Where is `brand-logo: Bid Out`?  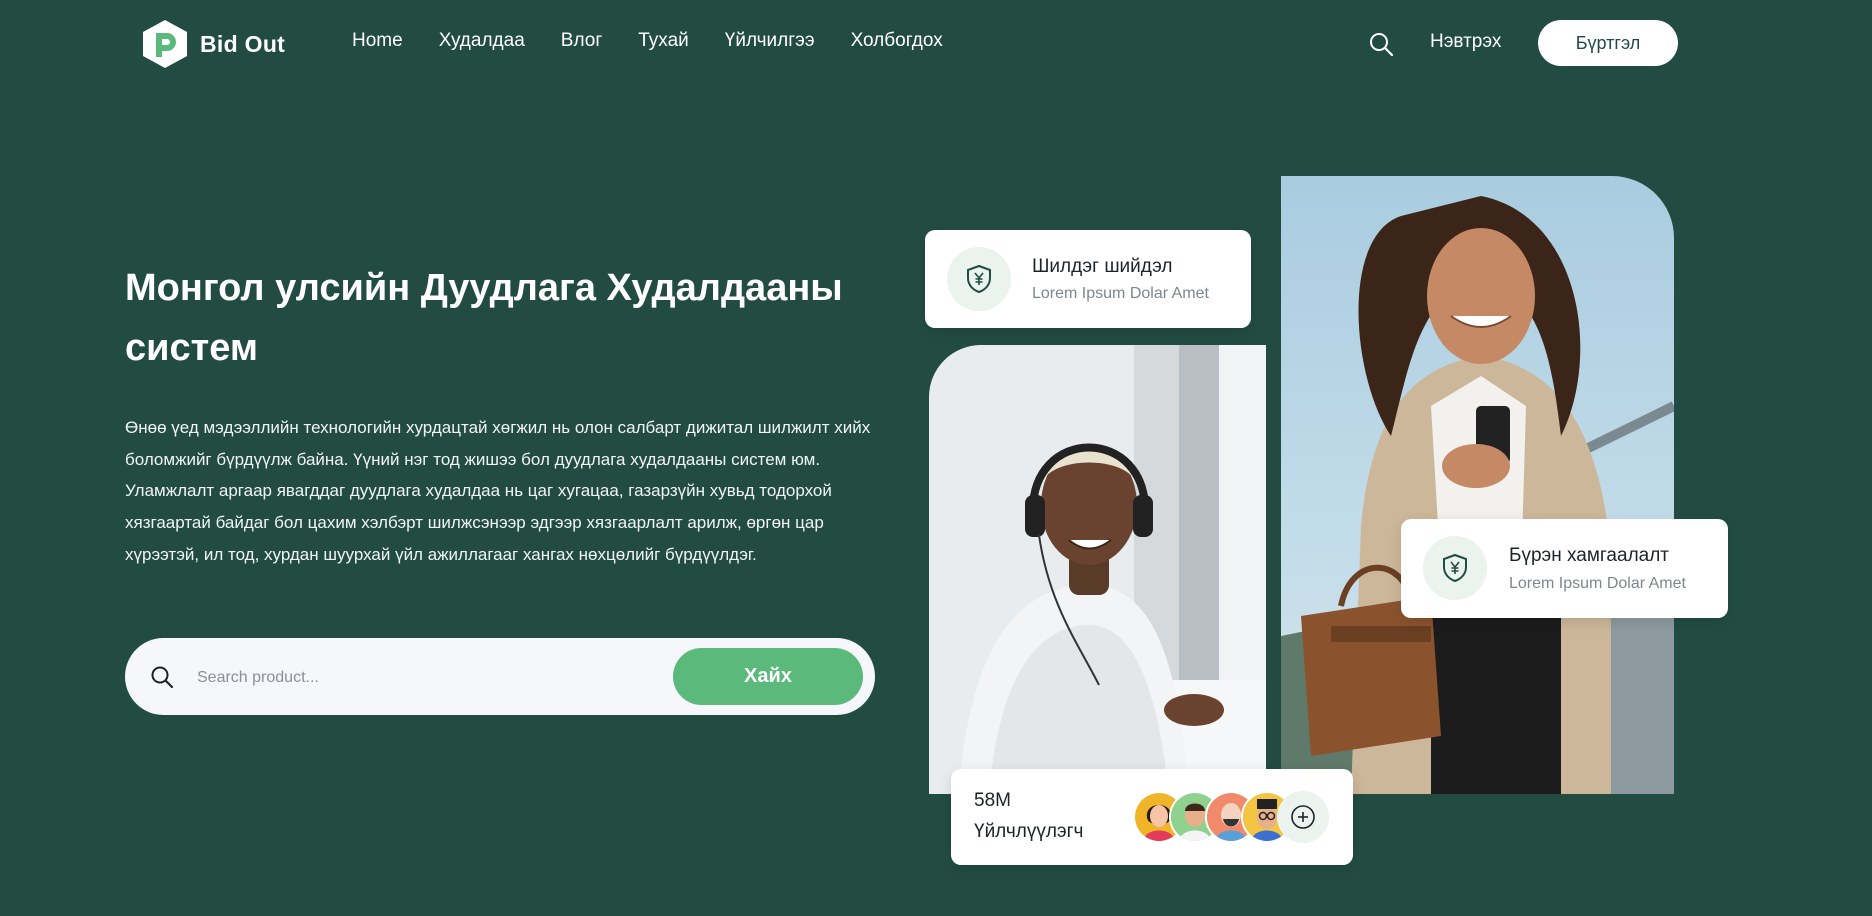
brand-logo: Bid Out is located at coordinates (213, 44).